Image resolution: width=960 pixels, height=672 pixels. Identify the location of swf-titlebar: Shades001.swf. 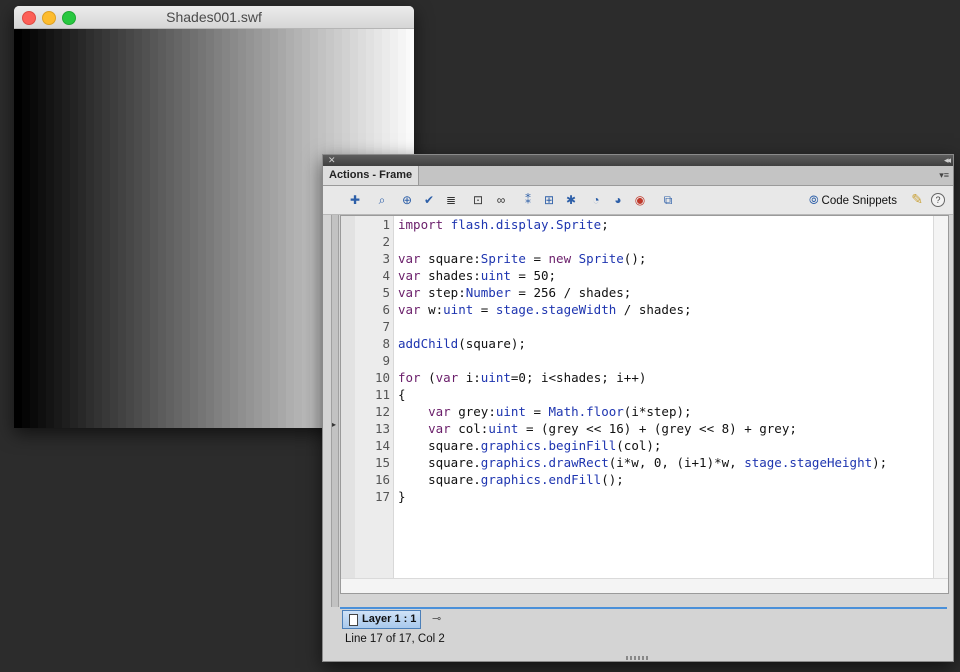
(214, 17).